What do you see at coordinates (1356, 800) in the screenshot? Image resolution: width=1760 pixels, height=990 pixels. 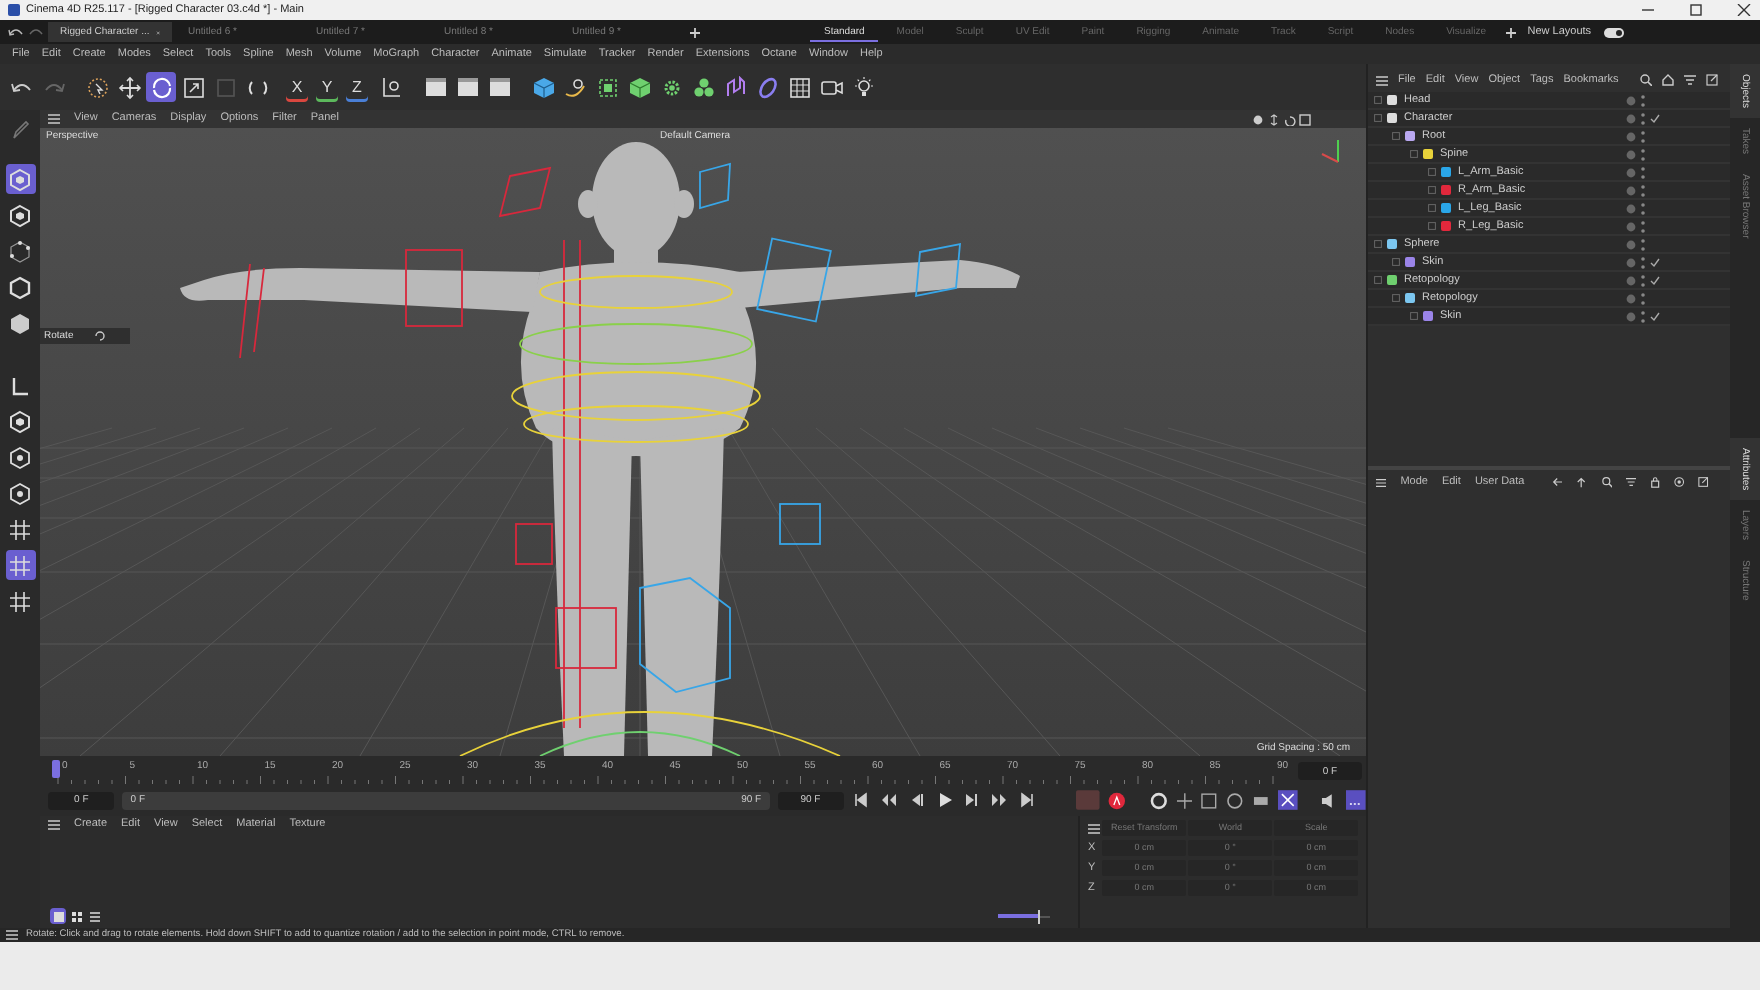 I see `timeline-options-icon` at bounding box center [1356, 800].